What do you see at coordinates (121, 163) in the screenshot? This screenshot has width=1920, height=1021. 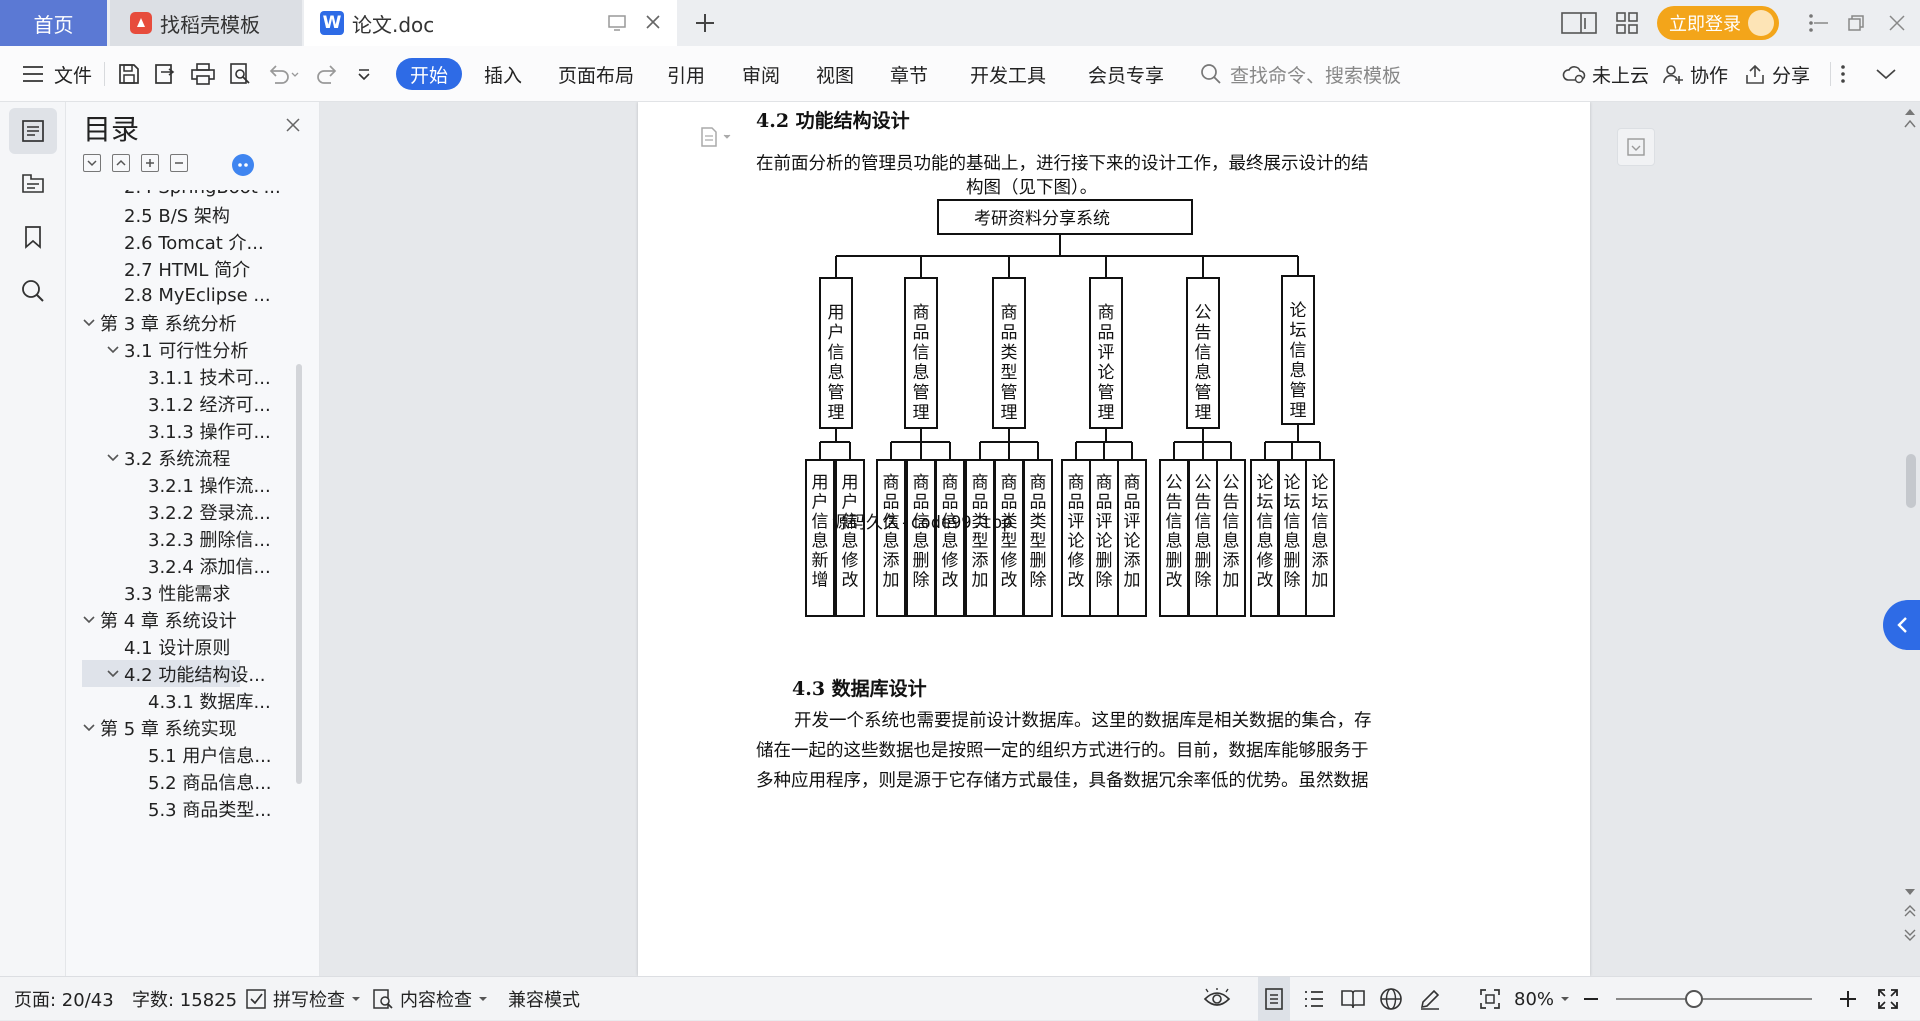 I see `collapse-all-icon` at bounding box center [121, 163].